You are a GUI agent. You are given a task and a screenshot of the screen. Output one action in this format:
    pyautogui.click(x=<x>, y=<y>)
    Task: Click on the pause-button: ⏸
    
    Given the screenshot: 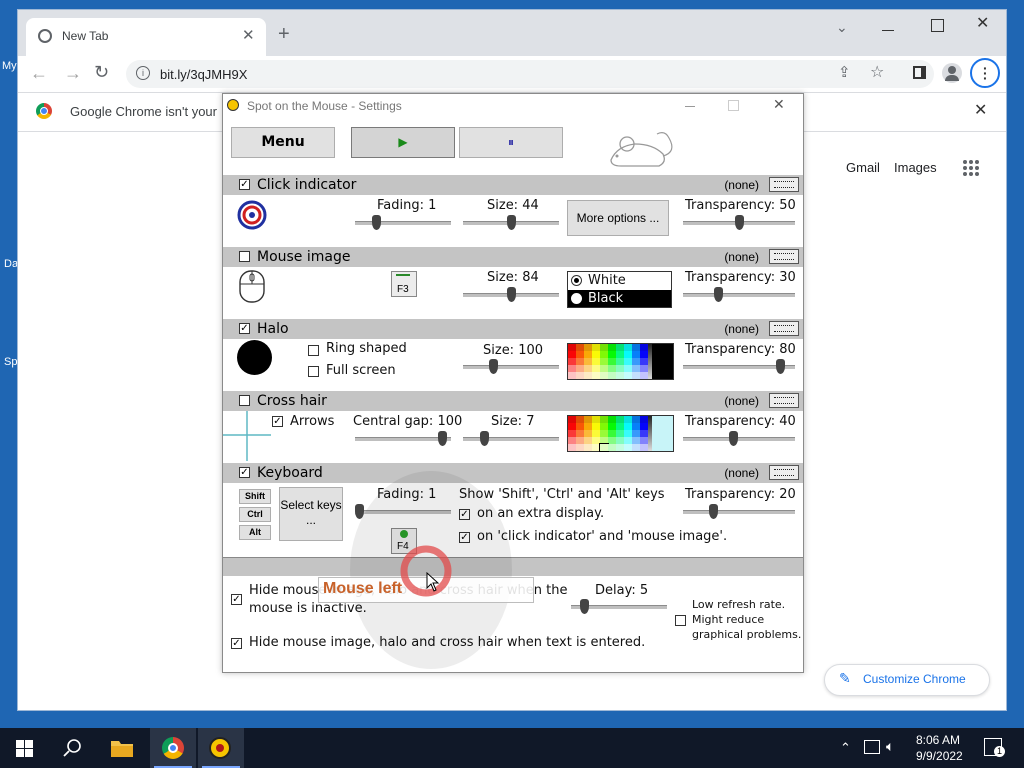 What is the action you would take?
    pyautogui.click(x=511, y=142)
    